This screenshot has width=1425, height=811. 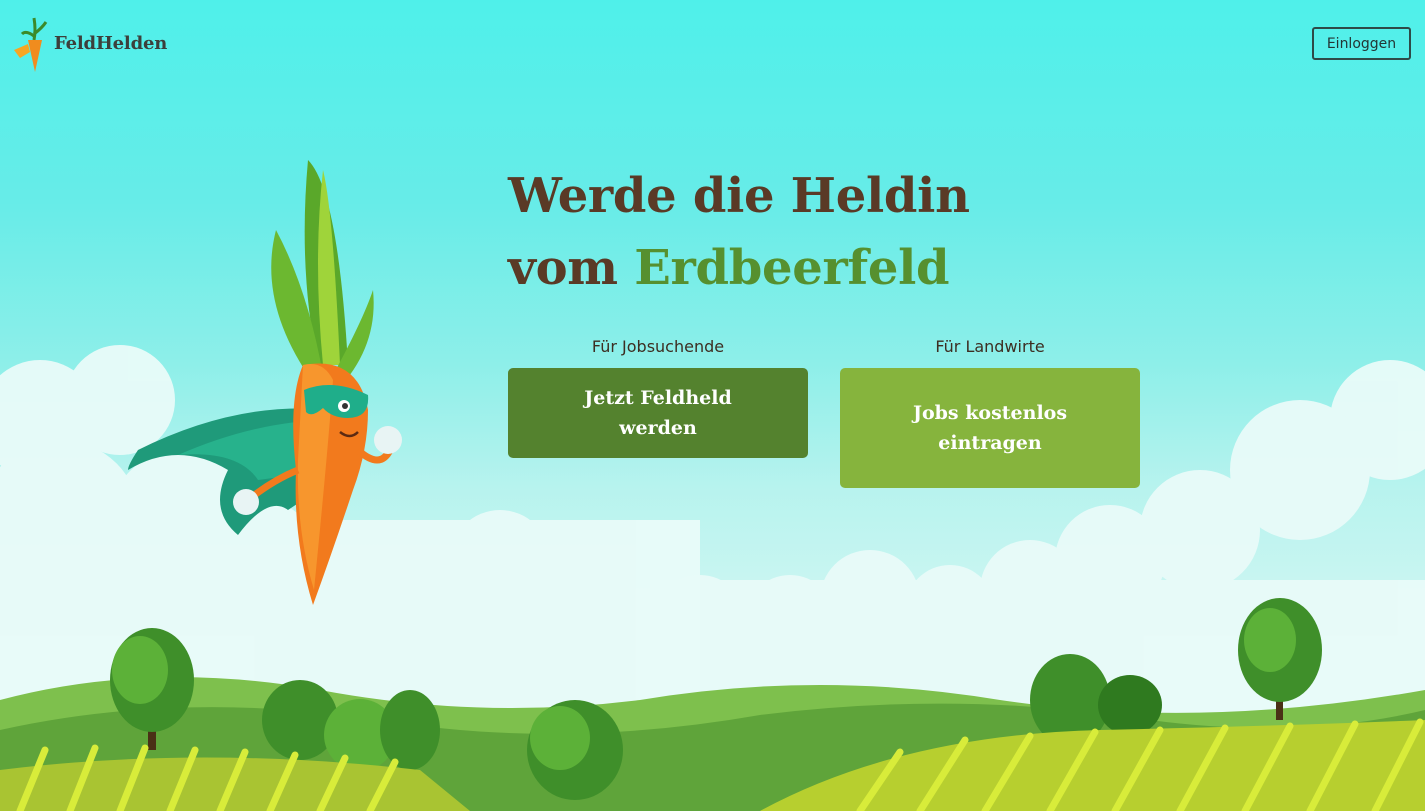 I want to click on cta-jobseekers: Für Jobsuchende Jetzt Feldheld werden, so click(x=658, y=397).